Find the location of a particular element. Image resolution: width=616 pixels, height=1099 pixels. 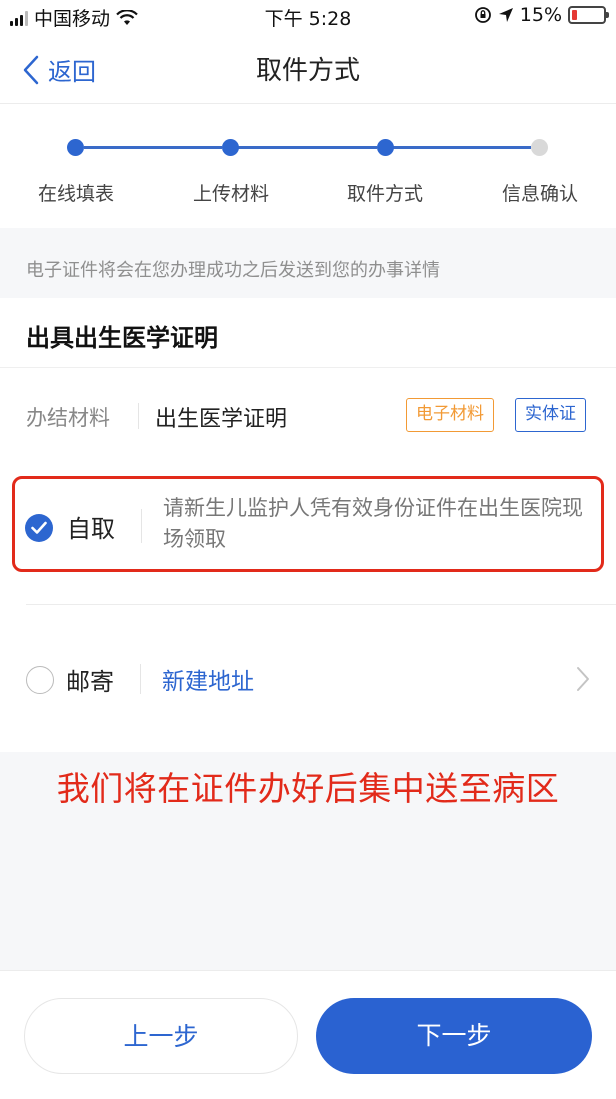

next-step-button: 下一步 is located at coordinates (454, 1036).